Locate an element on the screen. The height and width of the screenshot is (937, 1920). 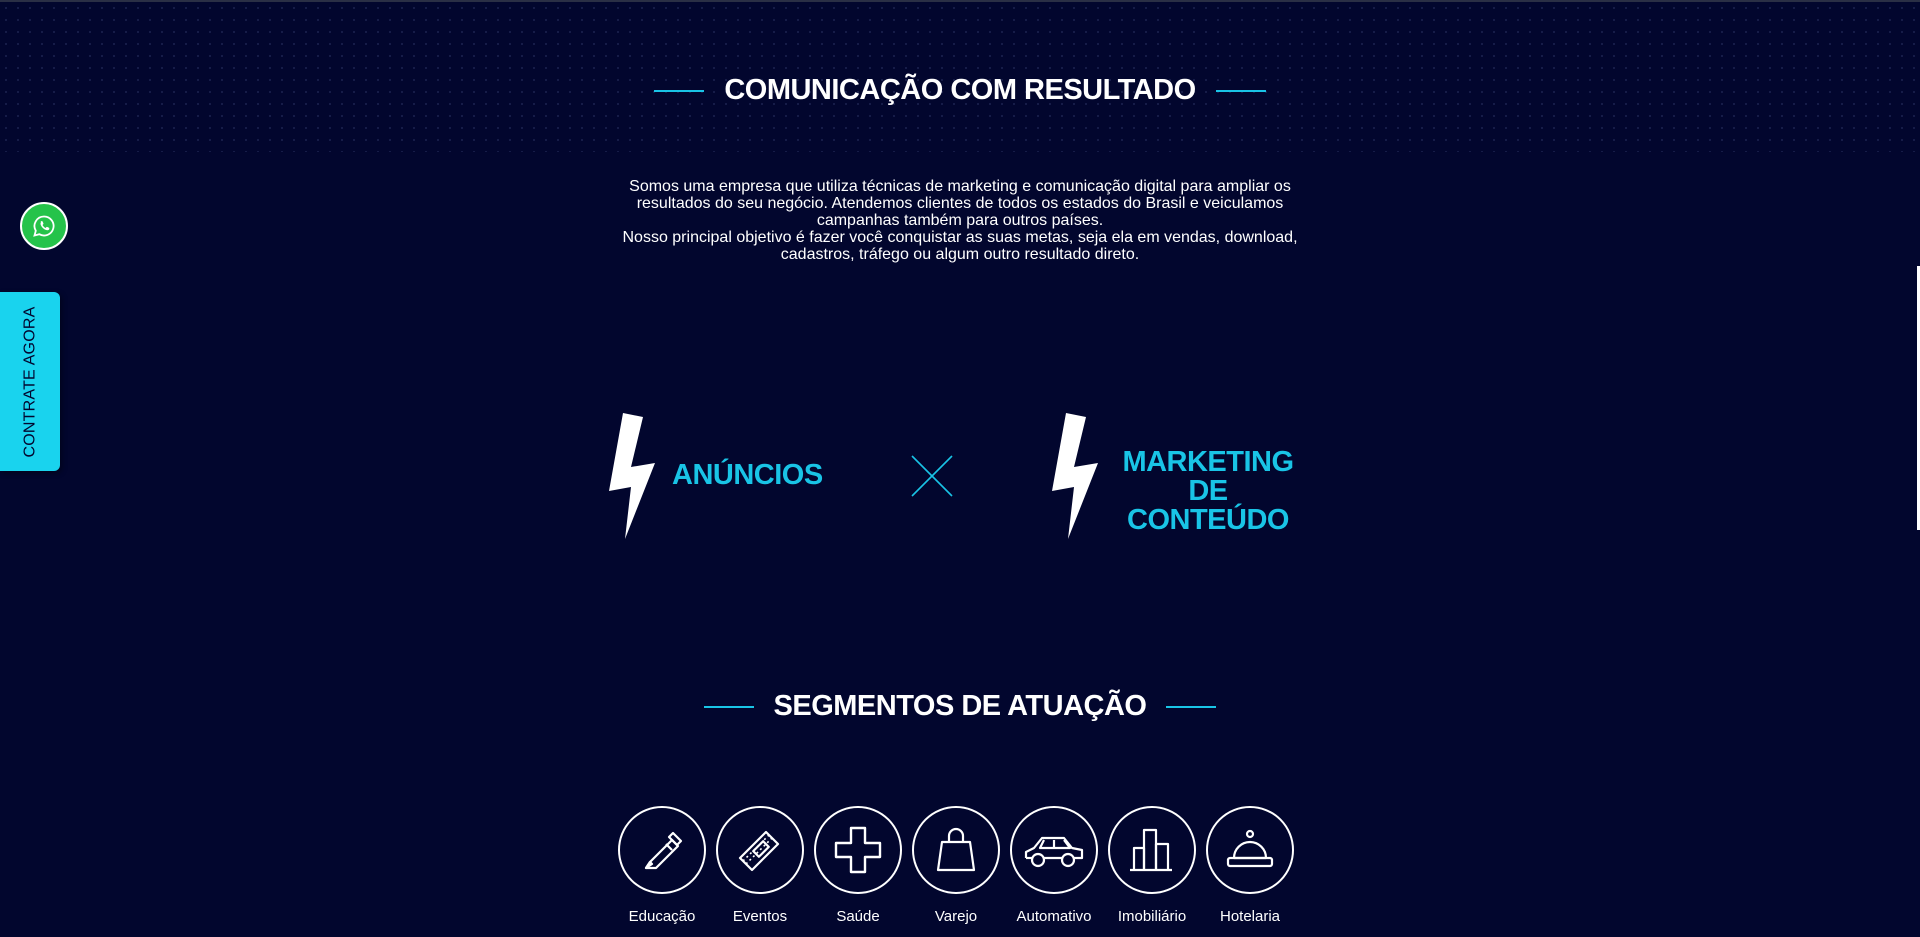
segment-saude: Saúde is located at coordinates (858, 865).